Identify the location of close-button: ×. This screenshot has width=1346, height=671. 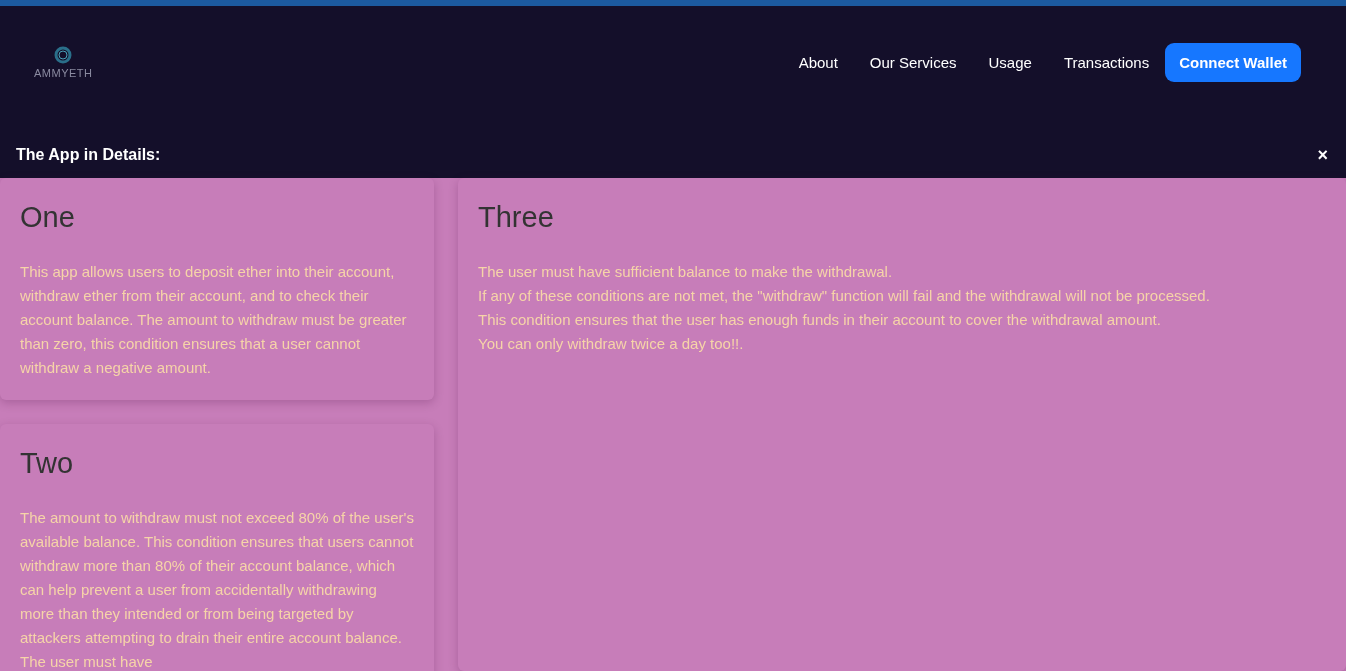
(1322, 155).